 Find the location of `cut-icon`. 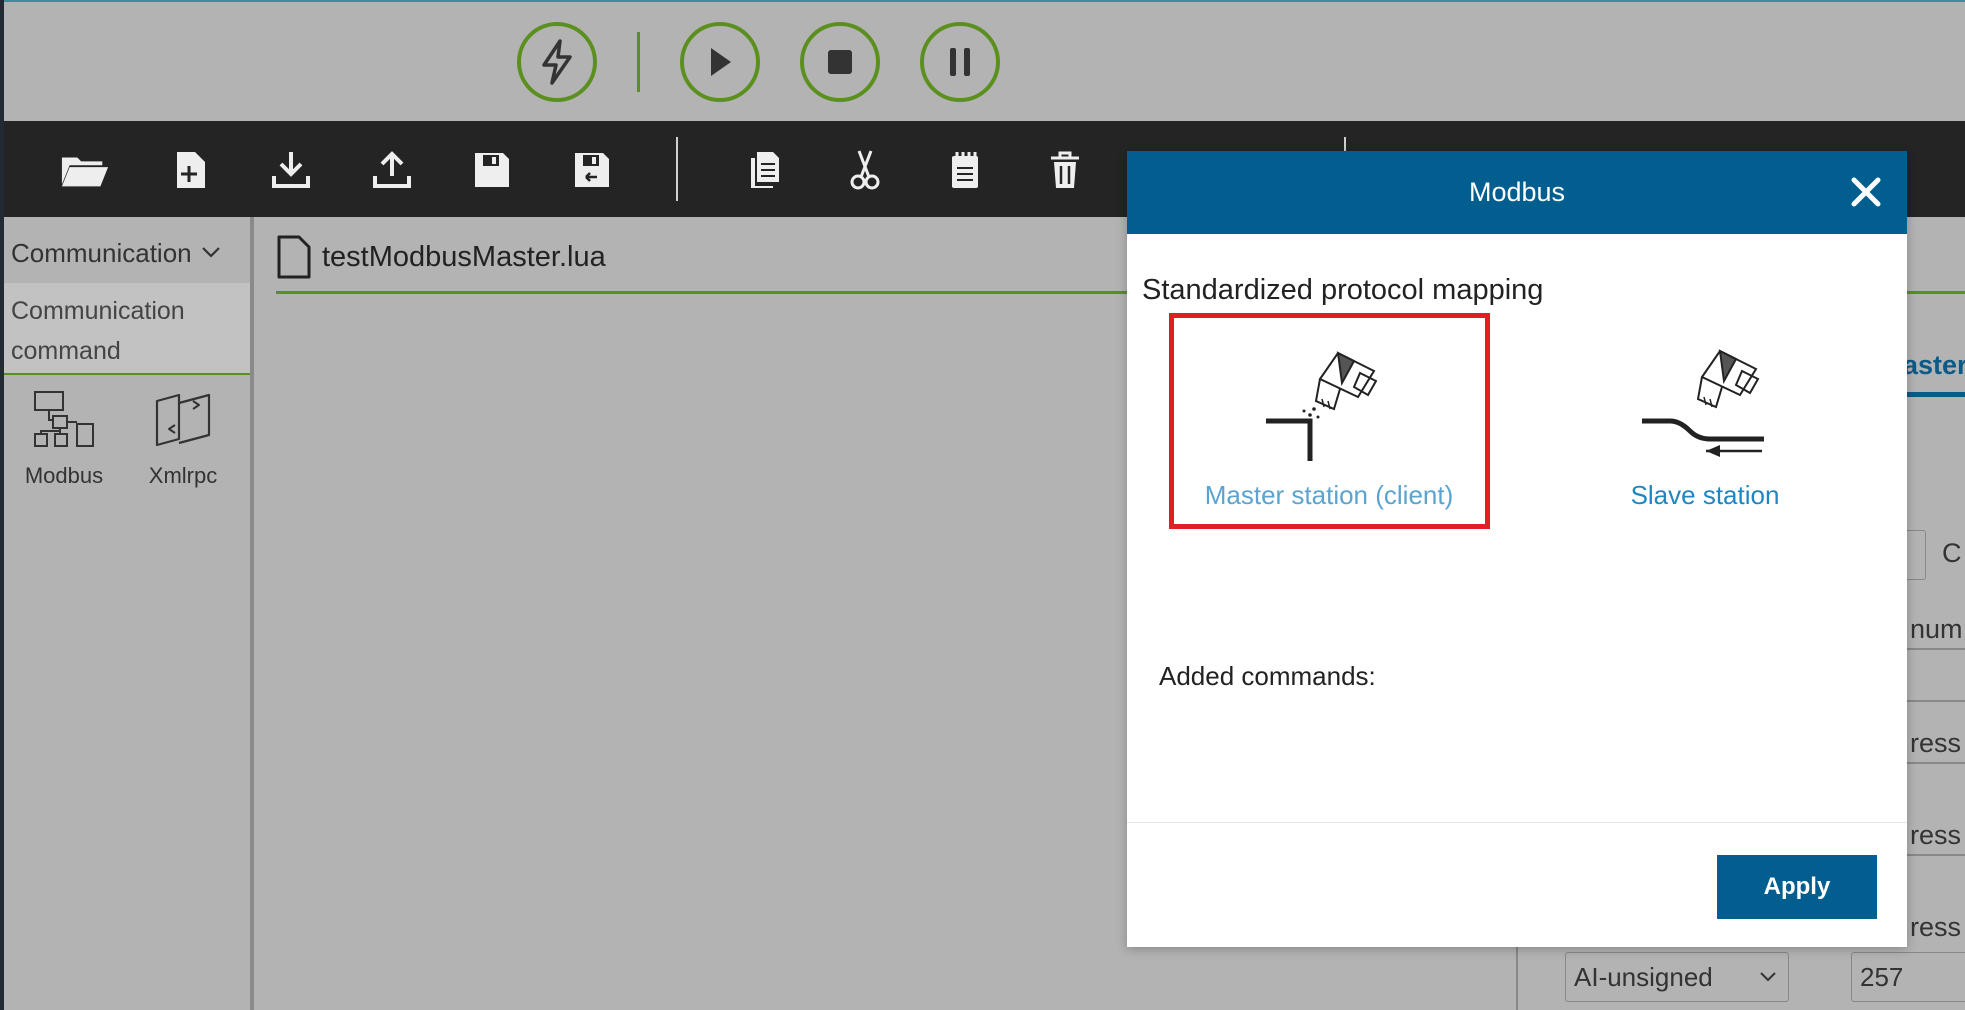

cut-icon is located at coordinates (865, 170).